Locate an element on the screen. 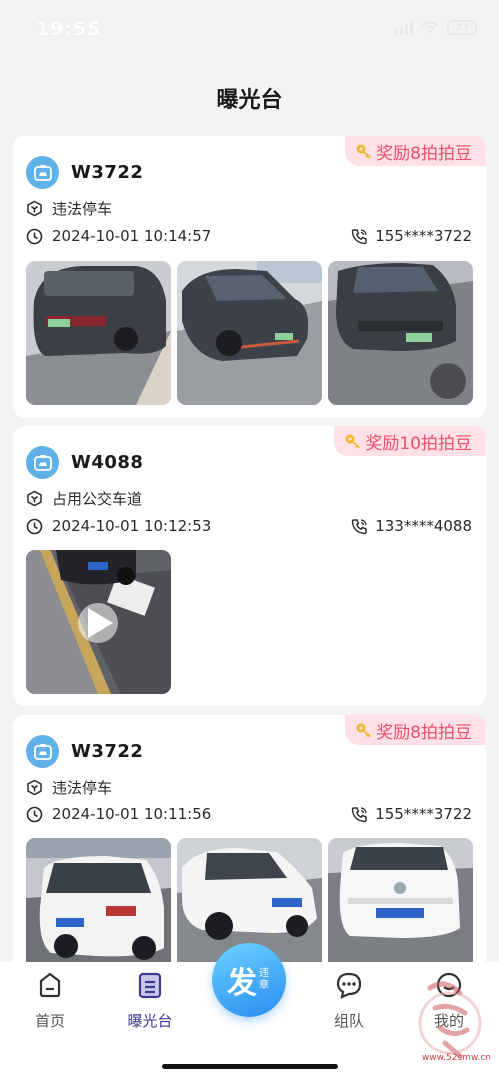  evidence-video is located at coordinates (98, 622).